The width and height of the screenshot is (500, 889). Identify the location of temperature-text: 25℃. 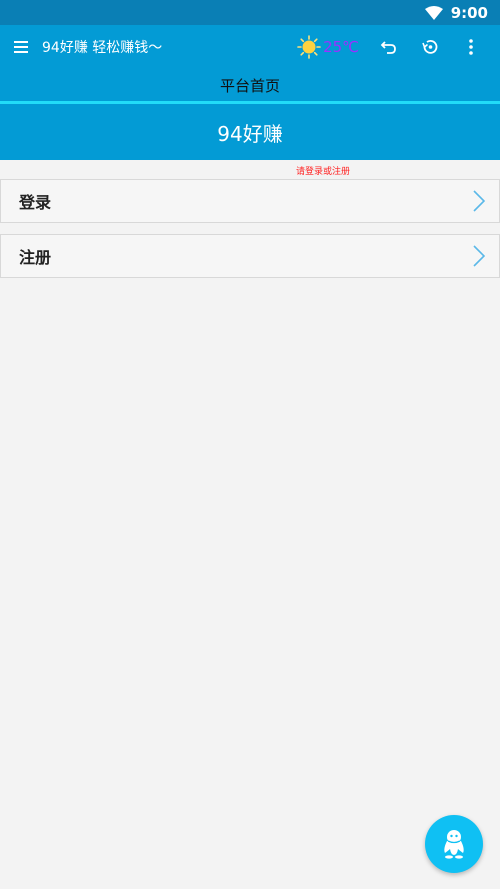
(341, 47).